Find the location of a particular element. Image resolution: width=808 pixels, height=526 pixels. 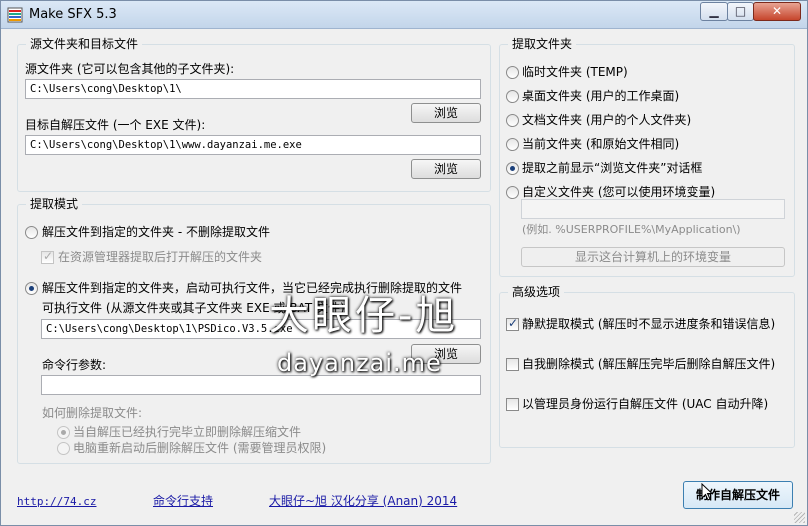

make-sfx-button: 制作自解压文件 is located at coordinates (738, 495).